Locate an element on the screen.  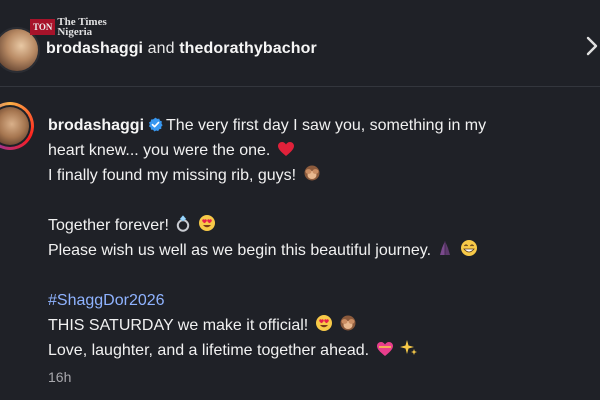
red-heart-icon is located at coordinates (285, 149).